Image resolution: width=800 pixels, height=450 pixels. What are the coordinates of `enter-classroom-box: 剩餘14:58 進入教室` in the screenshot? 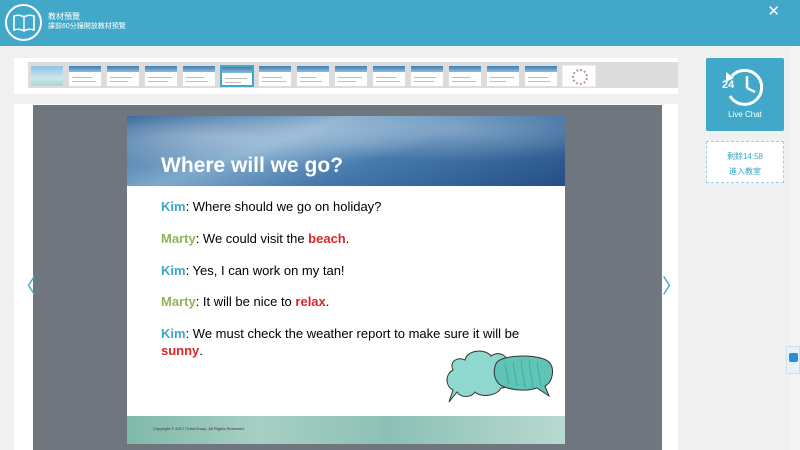 It's located at (745, 162).